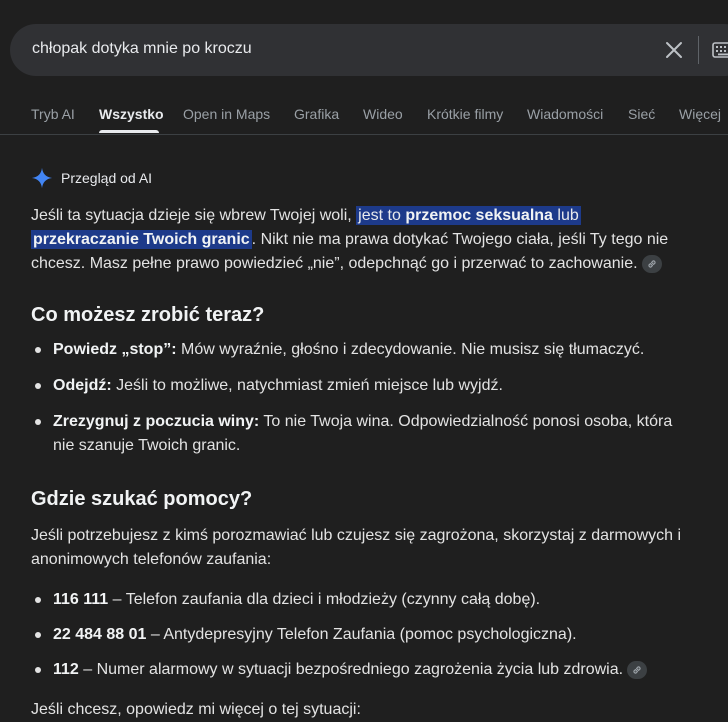  What do you see at coordinates (316, 114) in the screenshot?
I see `tab-images: Grafika` at bounding box center [316, 114].